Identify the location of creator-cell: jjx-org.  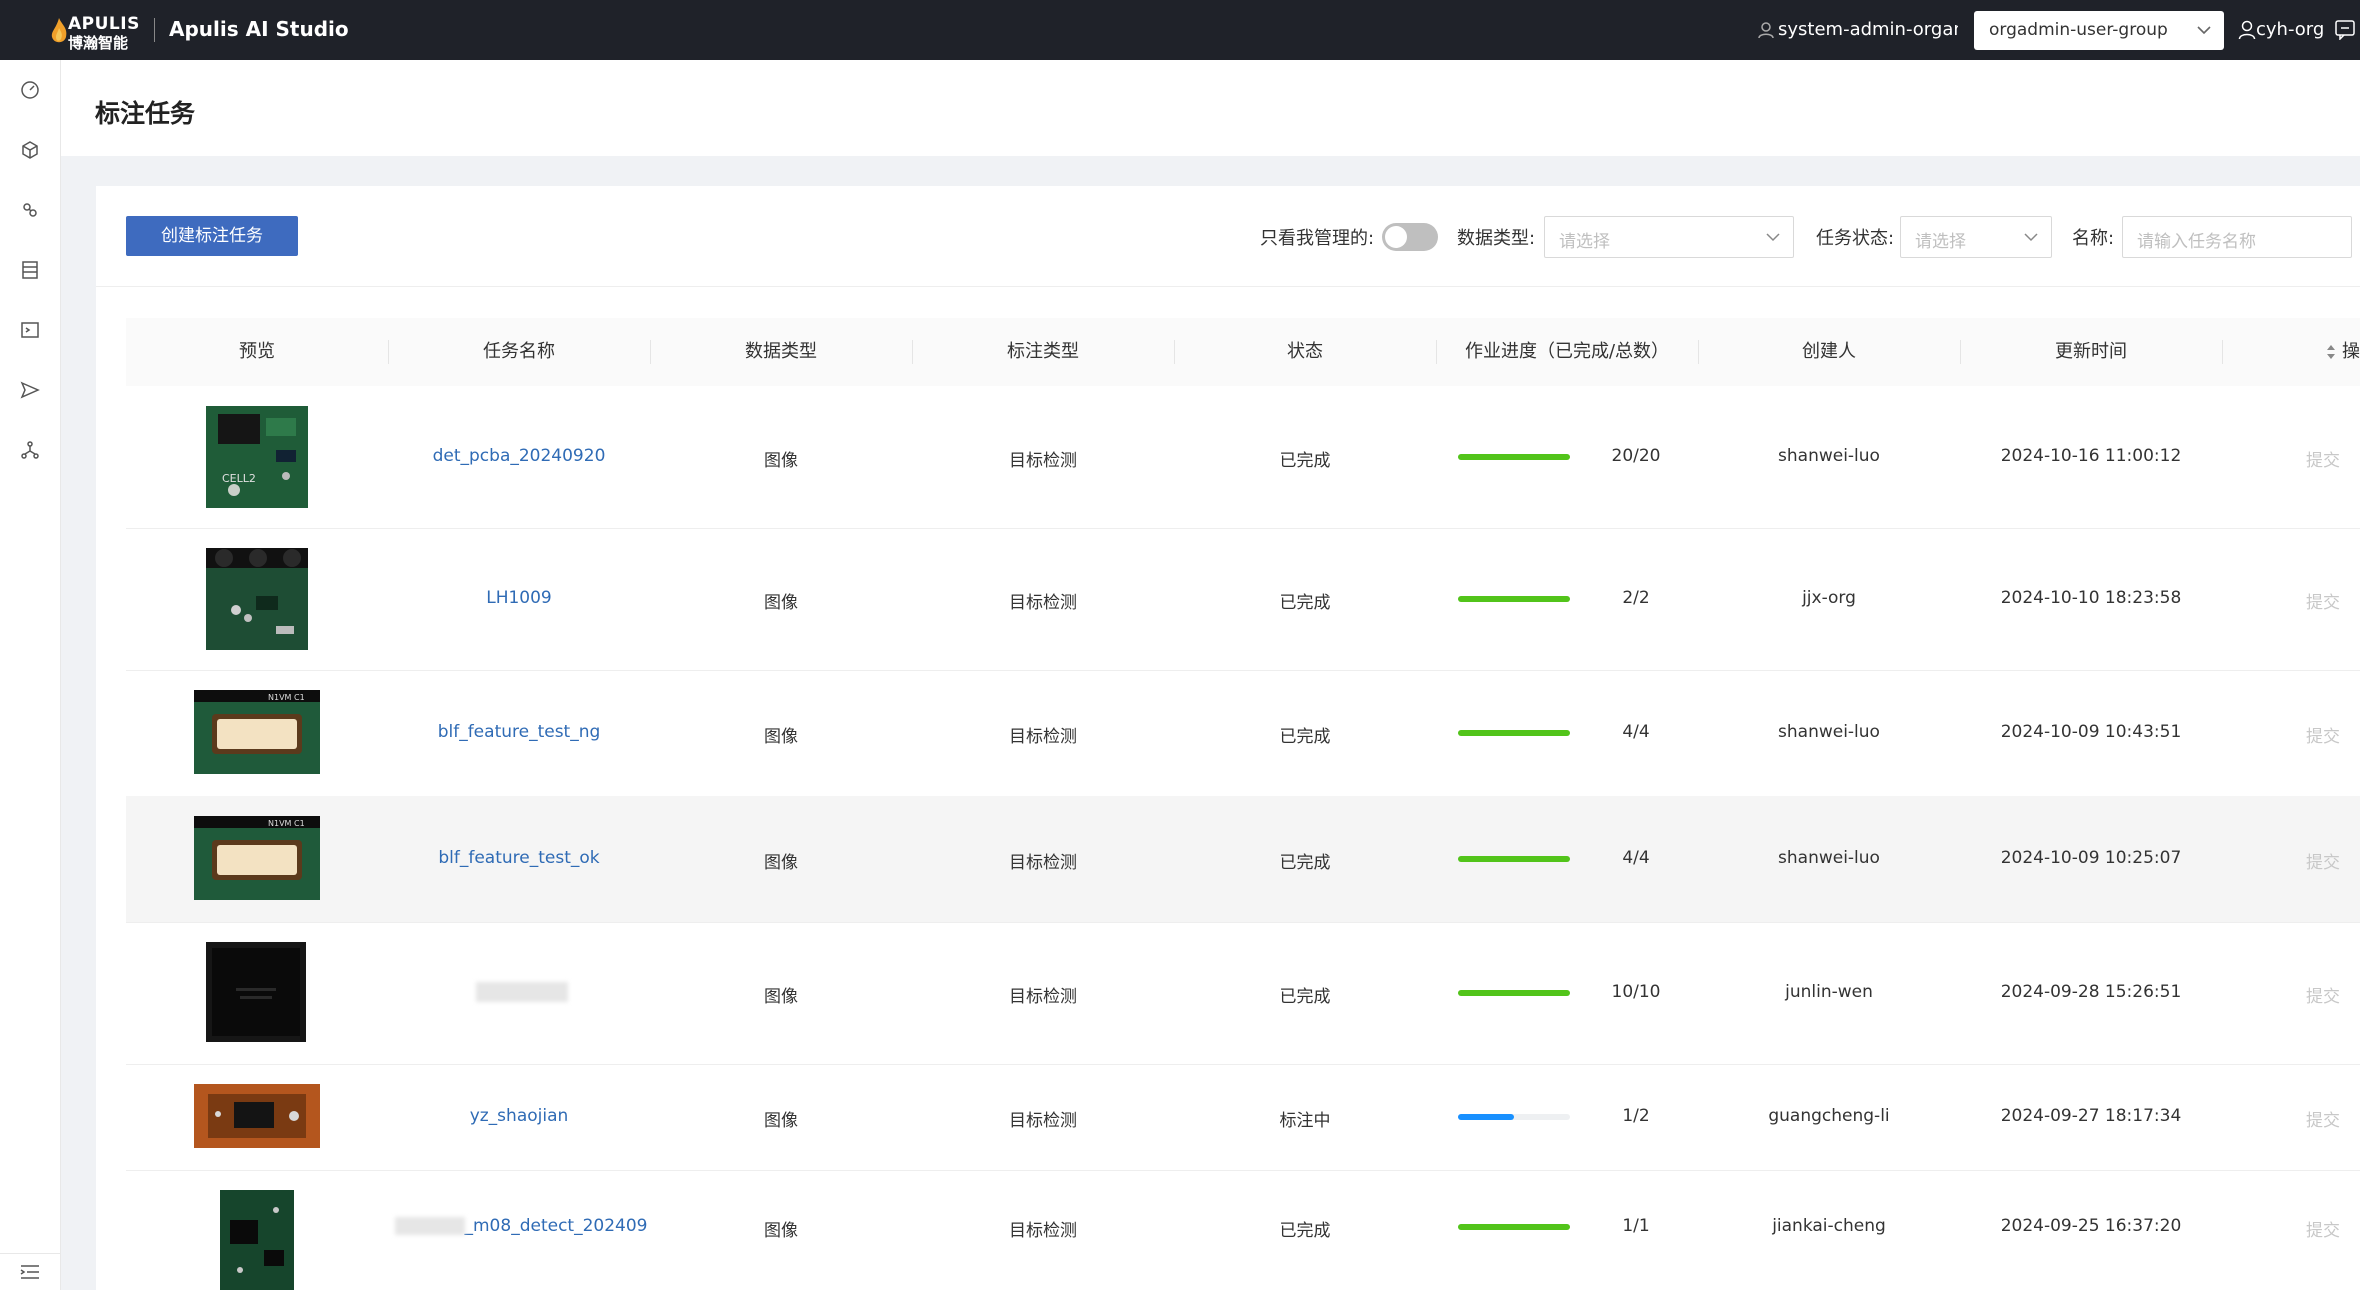
(1829, 598).